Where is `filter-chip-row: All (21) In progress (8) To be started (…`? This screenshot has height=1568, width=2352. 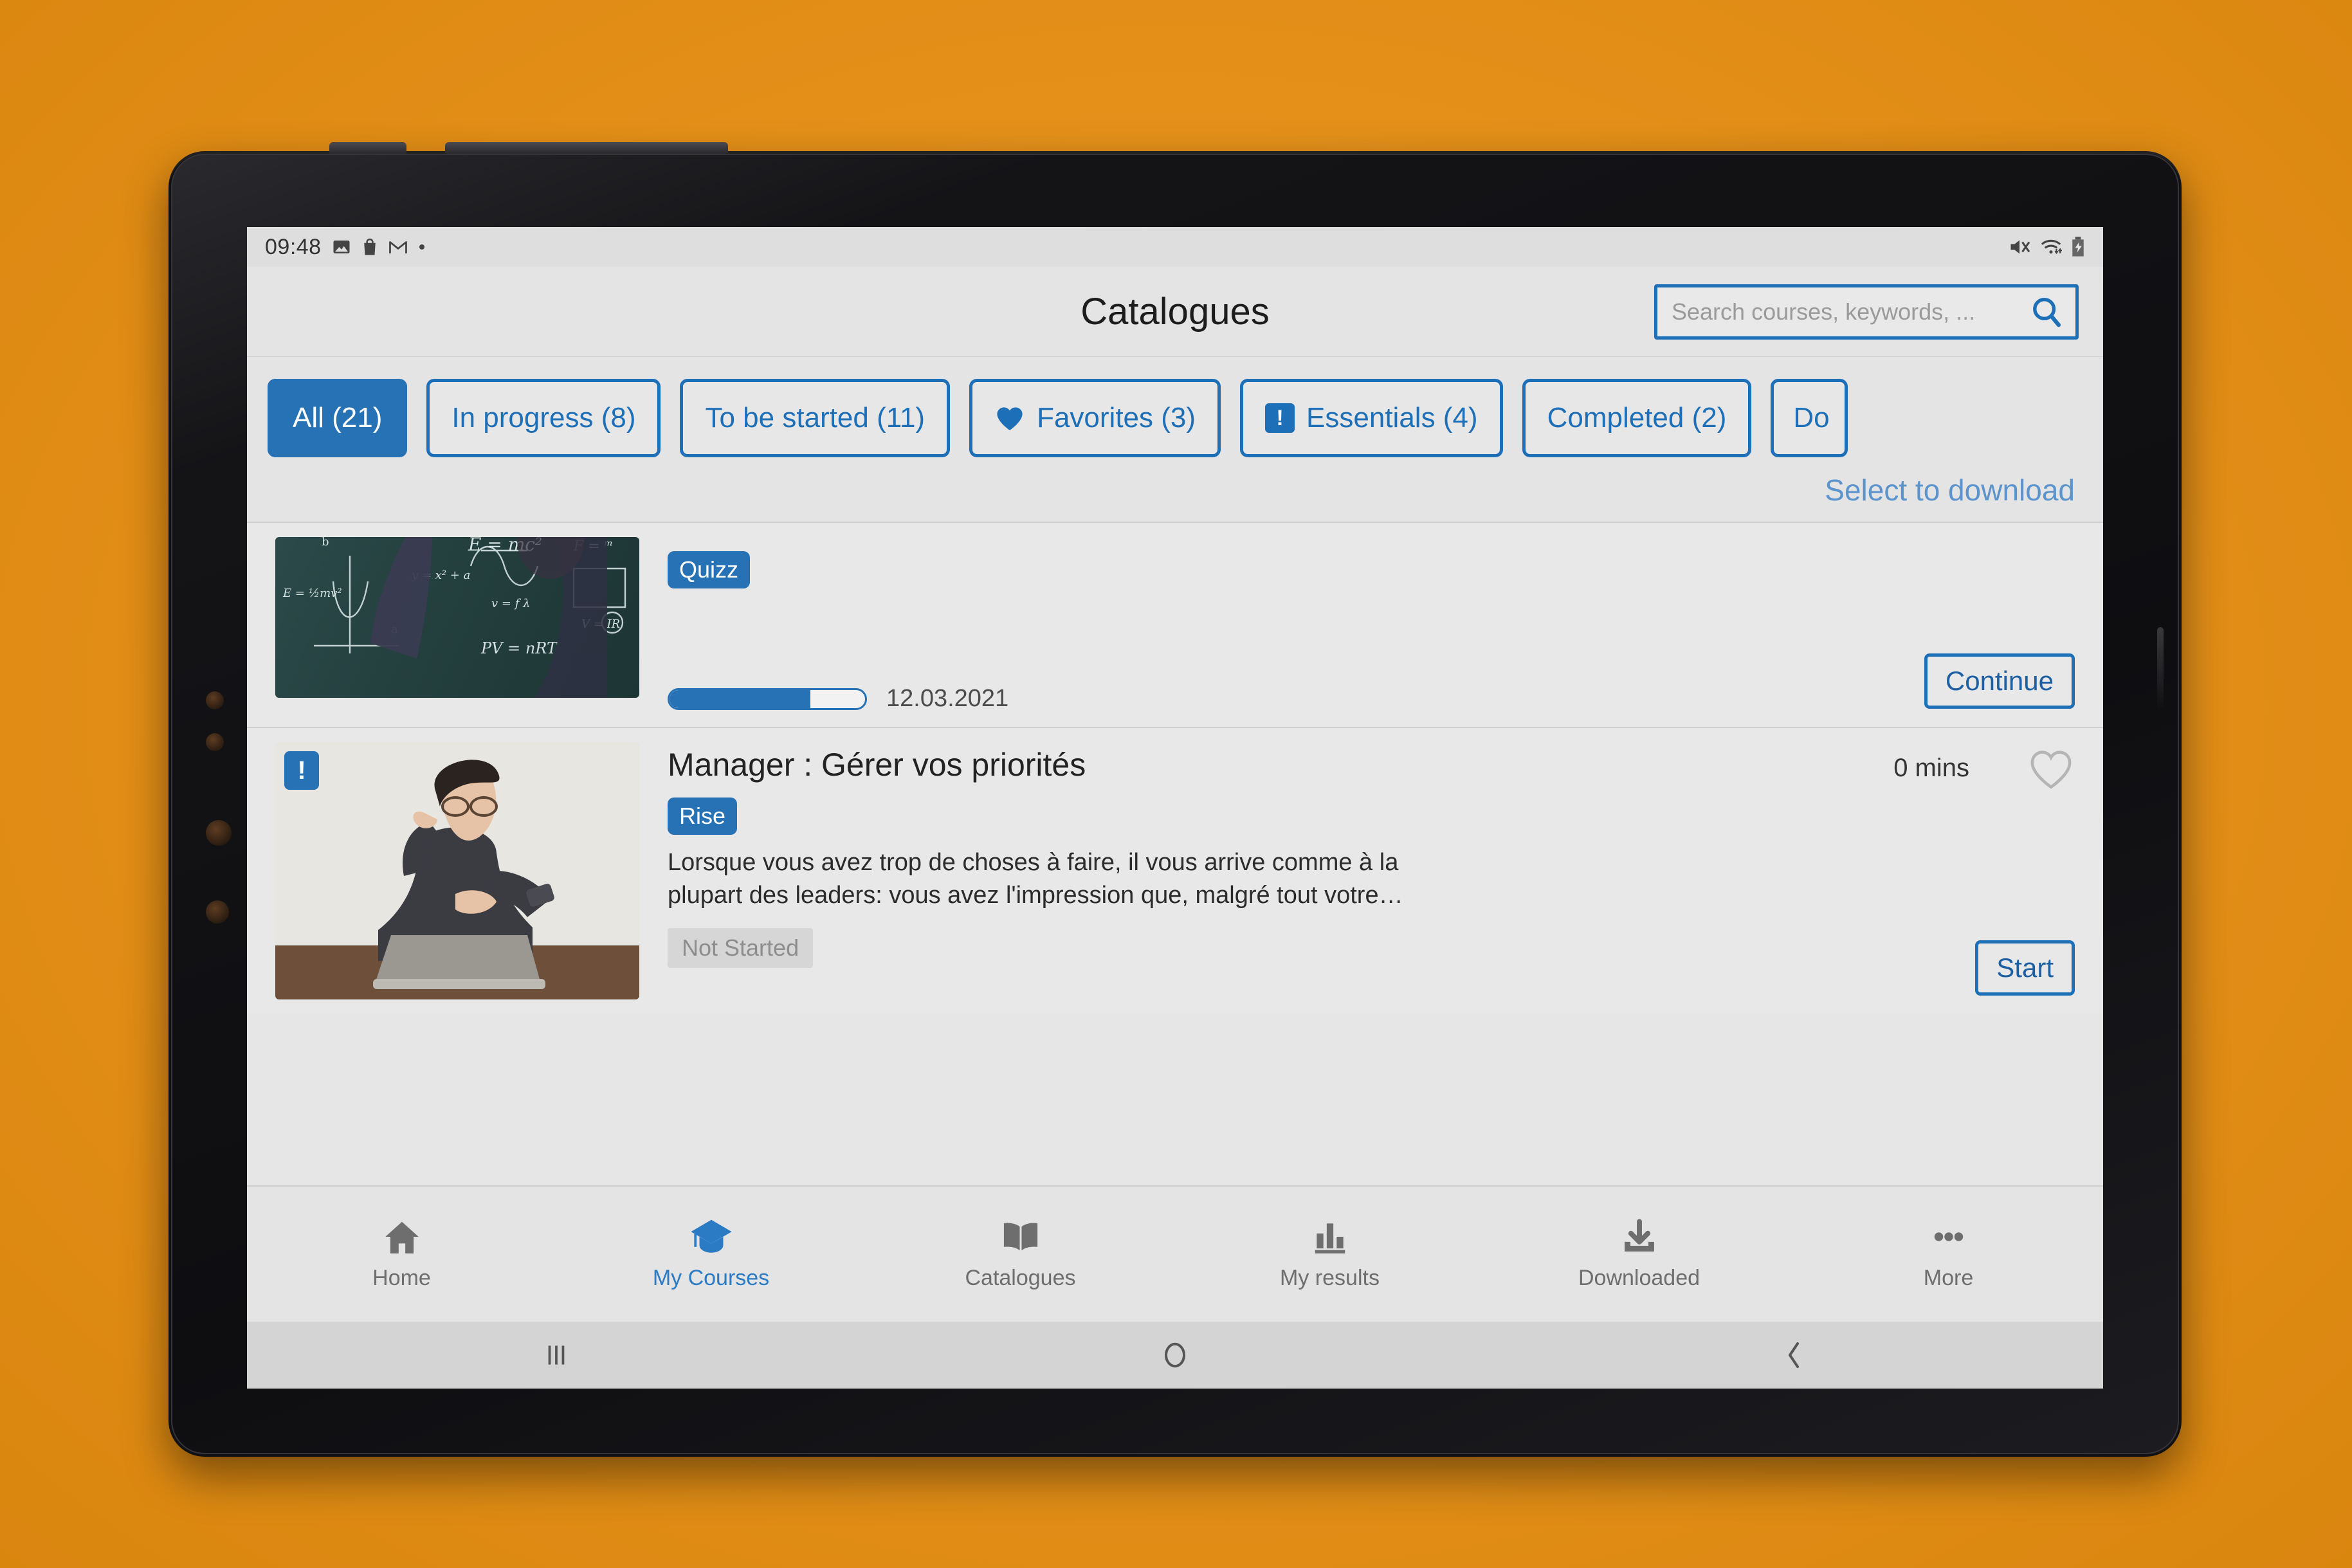 filter-chip-row: All (21) In progress (8) To be started (… is located at coordinates (1175, 409).